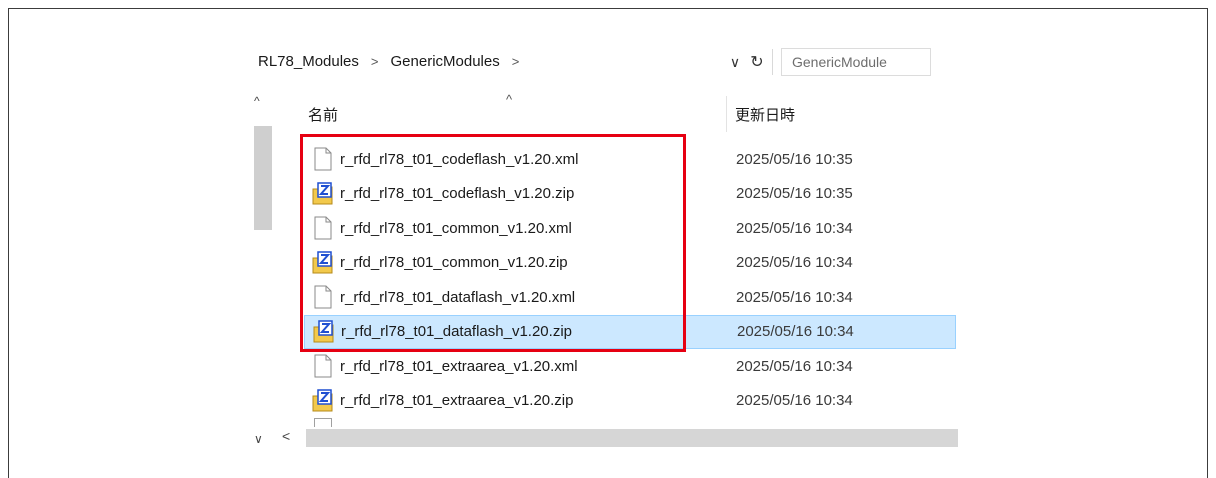  I want to click on horizontal-scroll-thumb, so click(632, 438).